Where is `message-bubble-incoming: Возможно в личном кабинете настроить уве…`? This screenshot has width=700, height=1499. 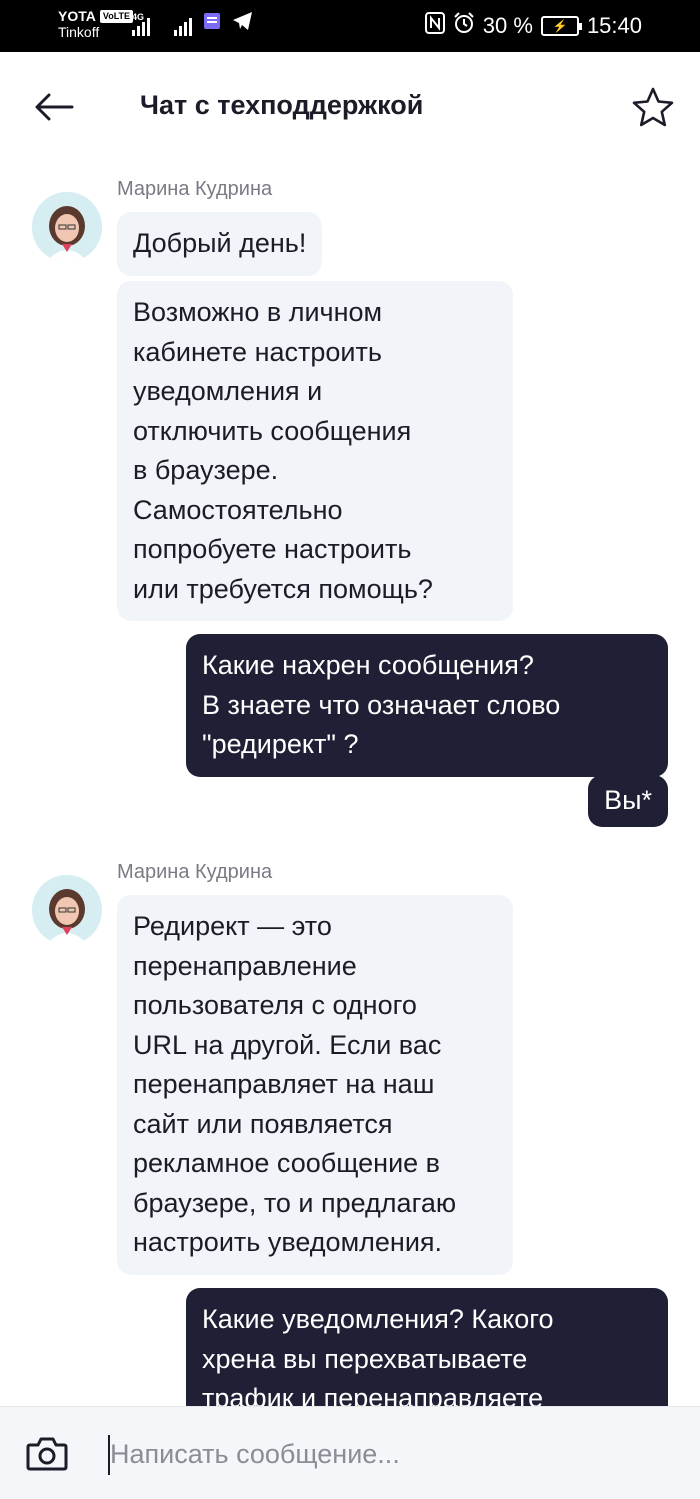 message-bubble-incoming: Возможно в личном кабинете настроить уве… is located at coordinates (315, 451).